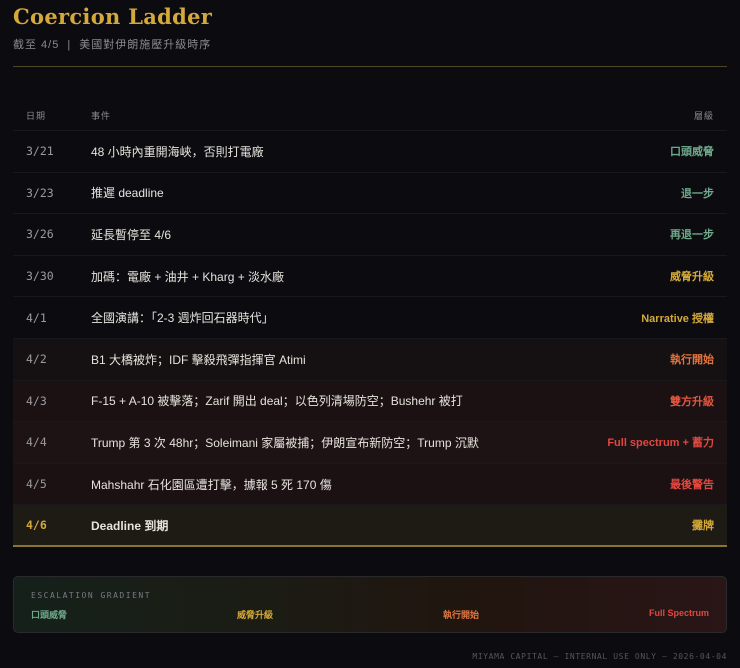  What do you see at coordinates (678, 613) in the screenshot?
I see `gradient-stop: Full Spectrum` at bounding box center [678, 613].